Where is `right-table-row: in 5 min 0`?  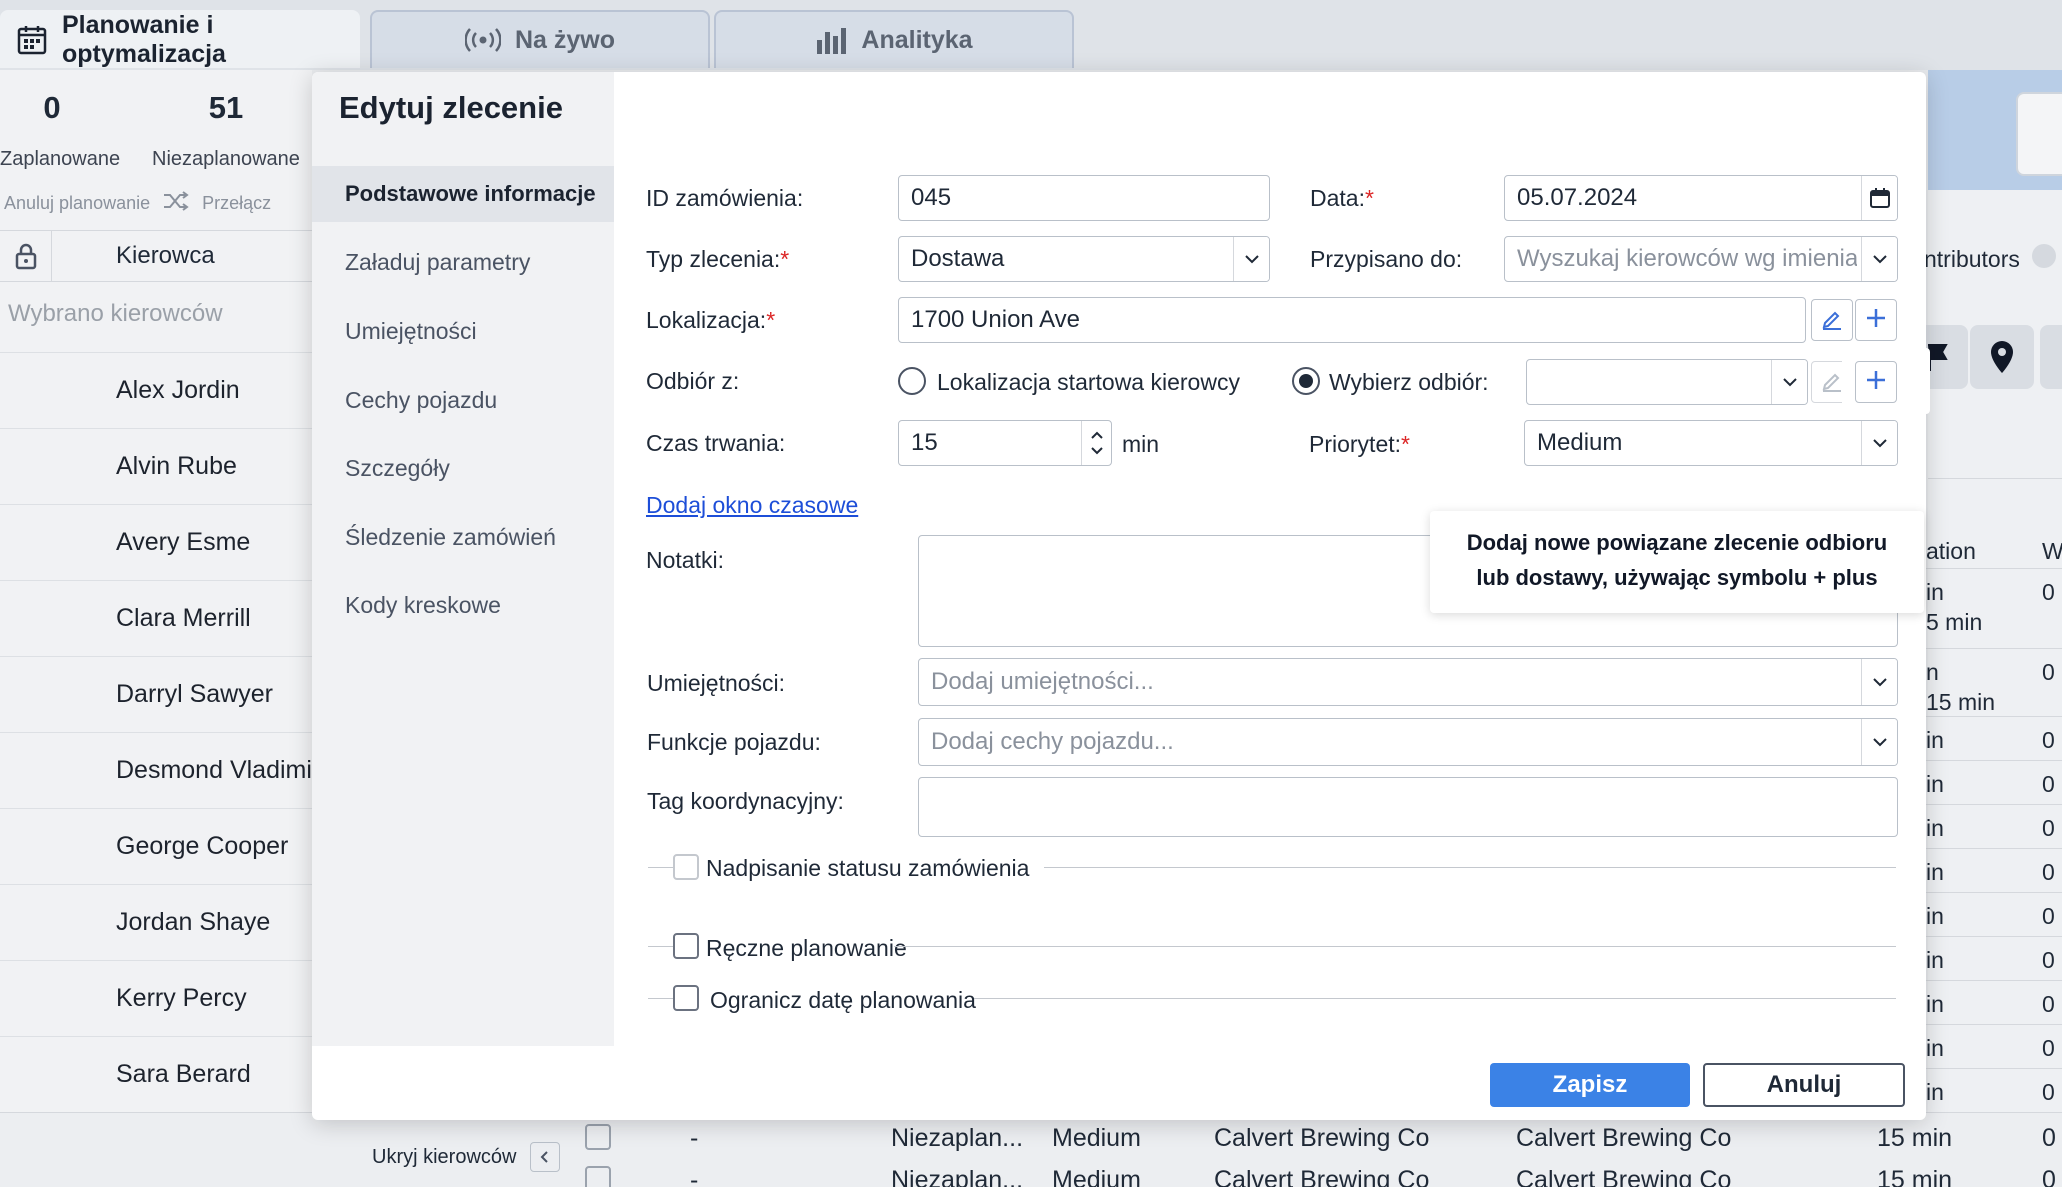
right-table-row: in 5 min 0 is located at coordinates (1991, 606).